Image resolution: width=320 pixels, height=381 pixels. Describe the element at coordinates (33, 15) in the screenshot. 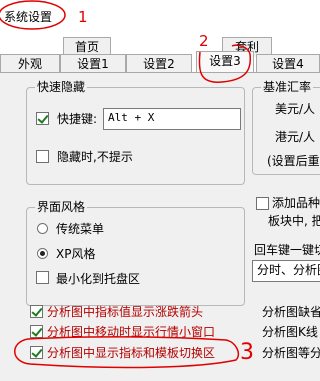

I see `title-circle-annotation` at that location.